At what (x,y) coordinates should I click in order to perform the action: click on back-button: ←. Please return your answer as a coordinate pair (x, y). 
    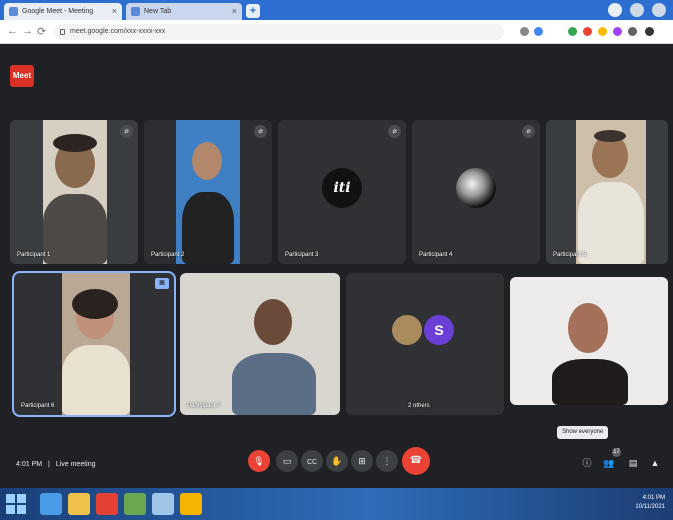
    Looking at the image, I should click on (12, 31).